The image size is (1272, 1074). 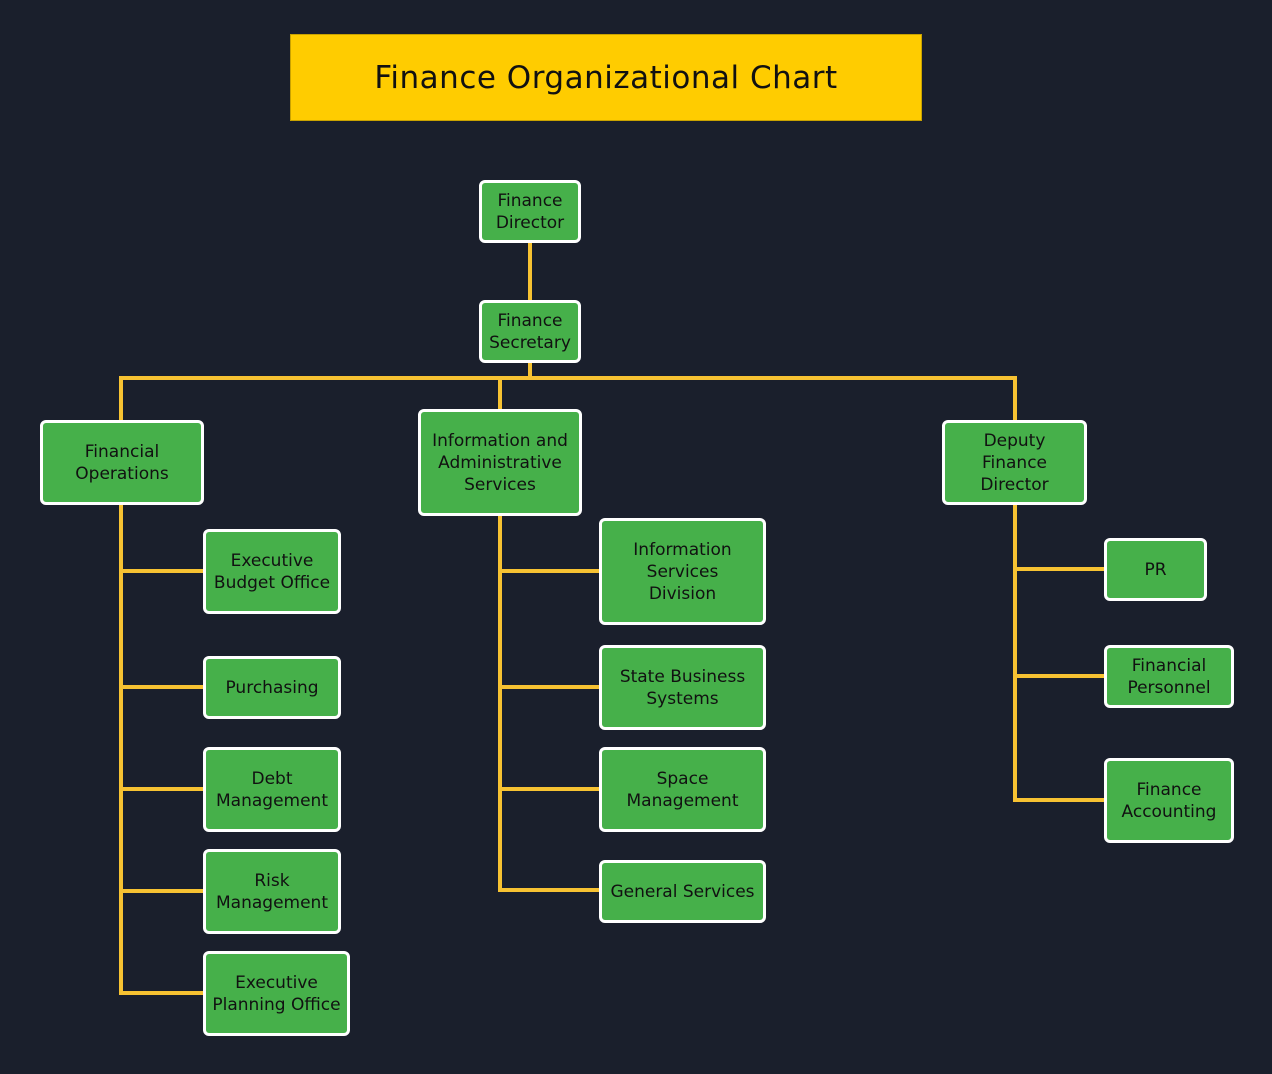 What do you see at coordinates (682, 687) in the screenshot?
I see `node-state-business-systems: State Business Systems` at bounding box center [682, 687].